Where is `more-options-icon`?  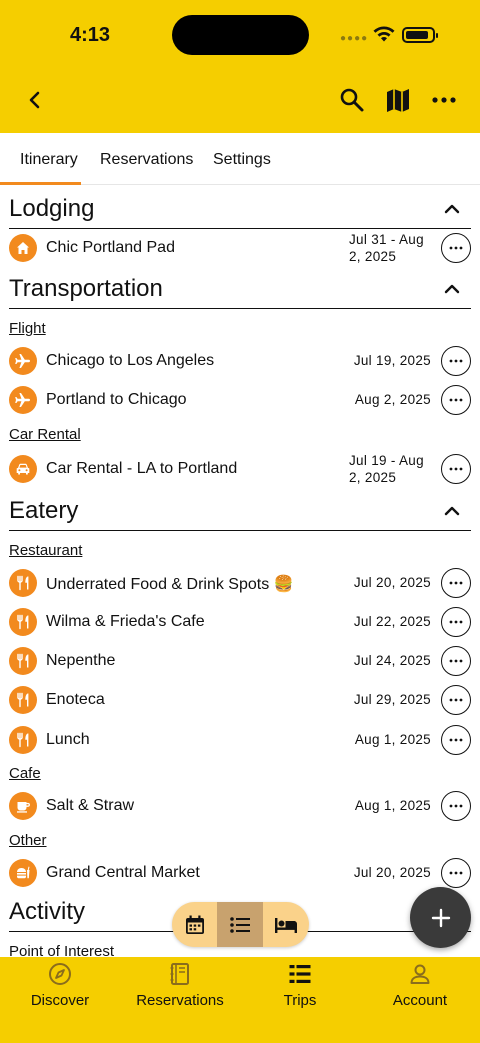
more-options-icon is located at coordinates (444, 100).